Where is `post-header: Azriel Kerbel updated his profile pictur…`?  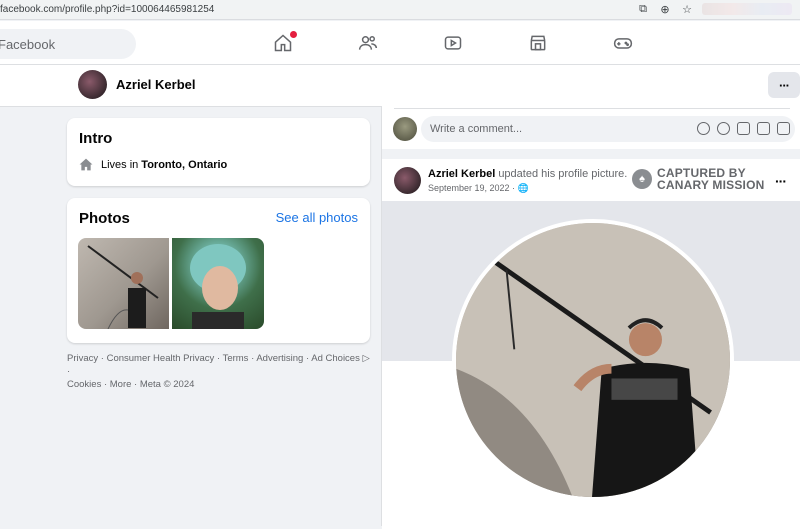
post-header: Azriel Kerbel updated his profile pictur… is located at coordinates (527, 174).